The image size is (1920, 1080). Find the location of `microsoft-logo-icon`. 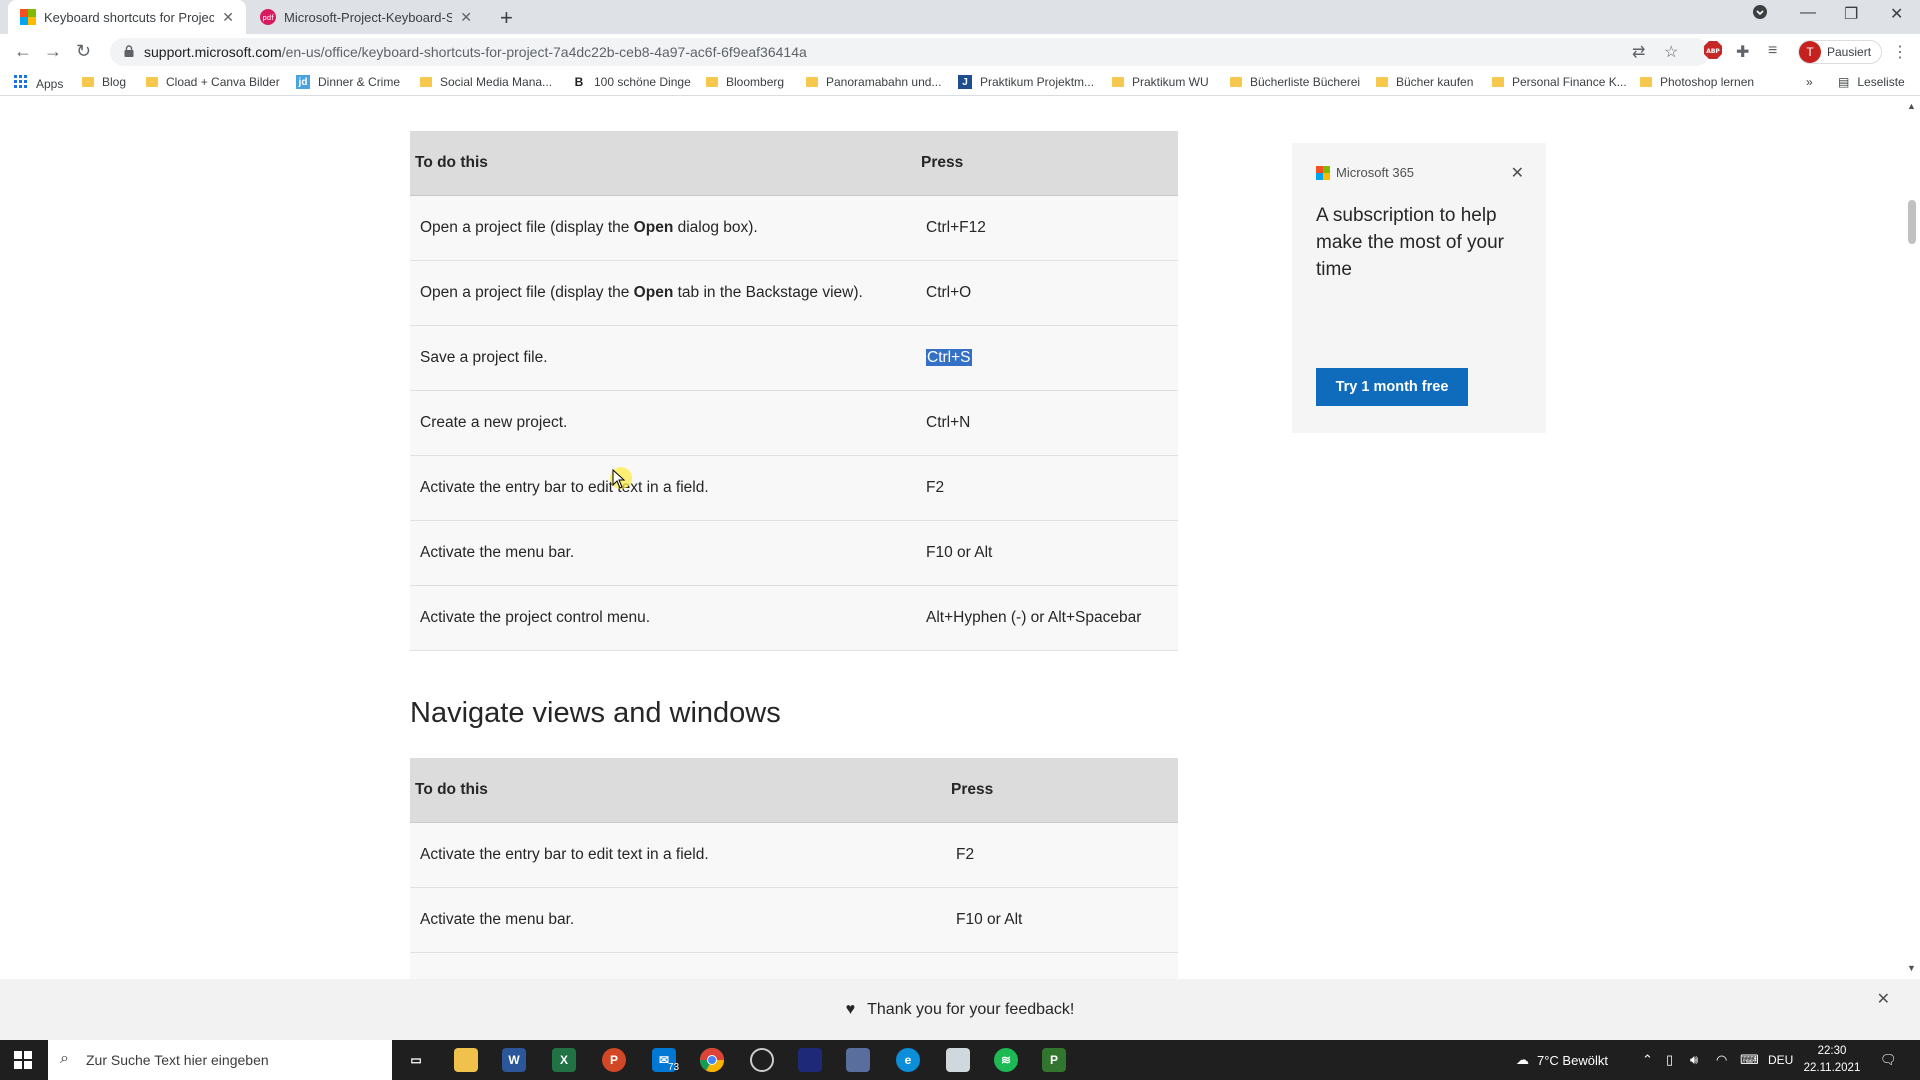

microsoft-logo-icon is located at coordinates (1323, 172).